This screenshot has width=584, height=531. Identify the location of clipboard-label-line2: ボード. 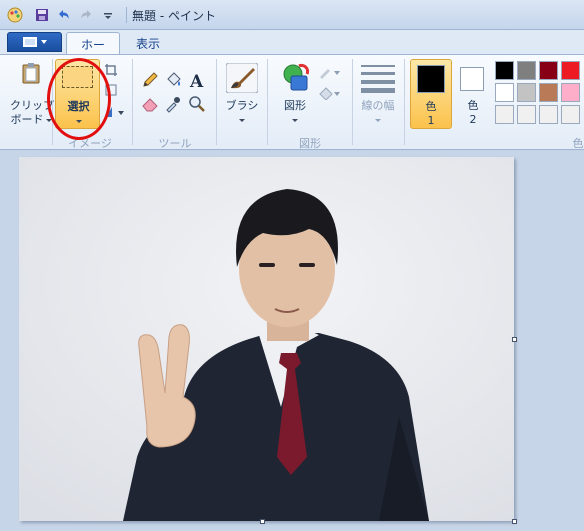
(27, 119).